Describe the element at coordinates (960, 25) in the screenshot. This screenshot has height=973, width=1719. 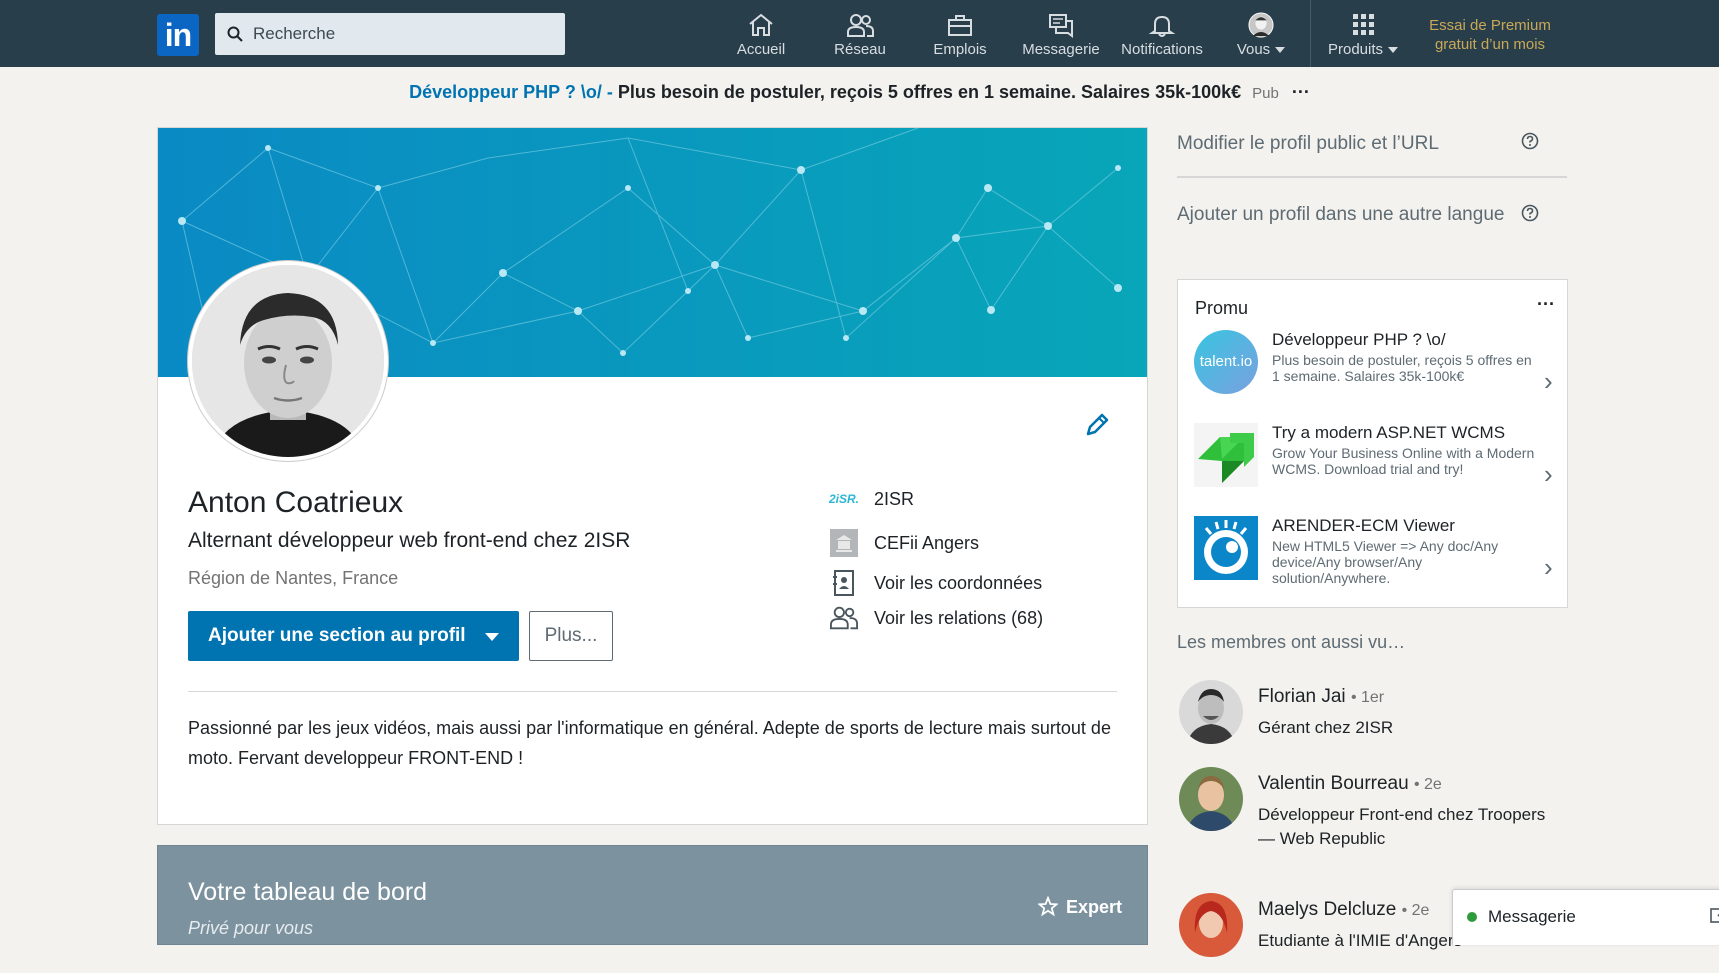
I see `briefcase-icon` at that location.